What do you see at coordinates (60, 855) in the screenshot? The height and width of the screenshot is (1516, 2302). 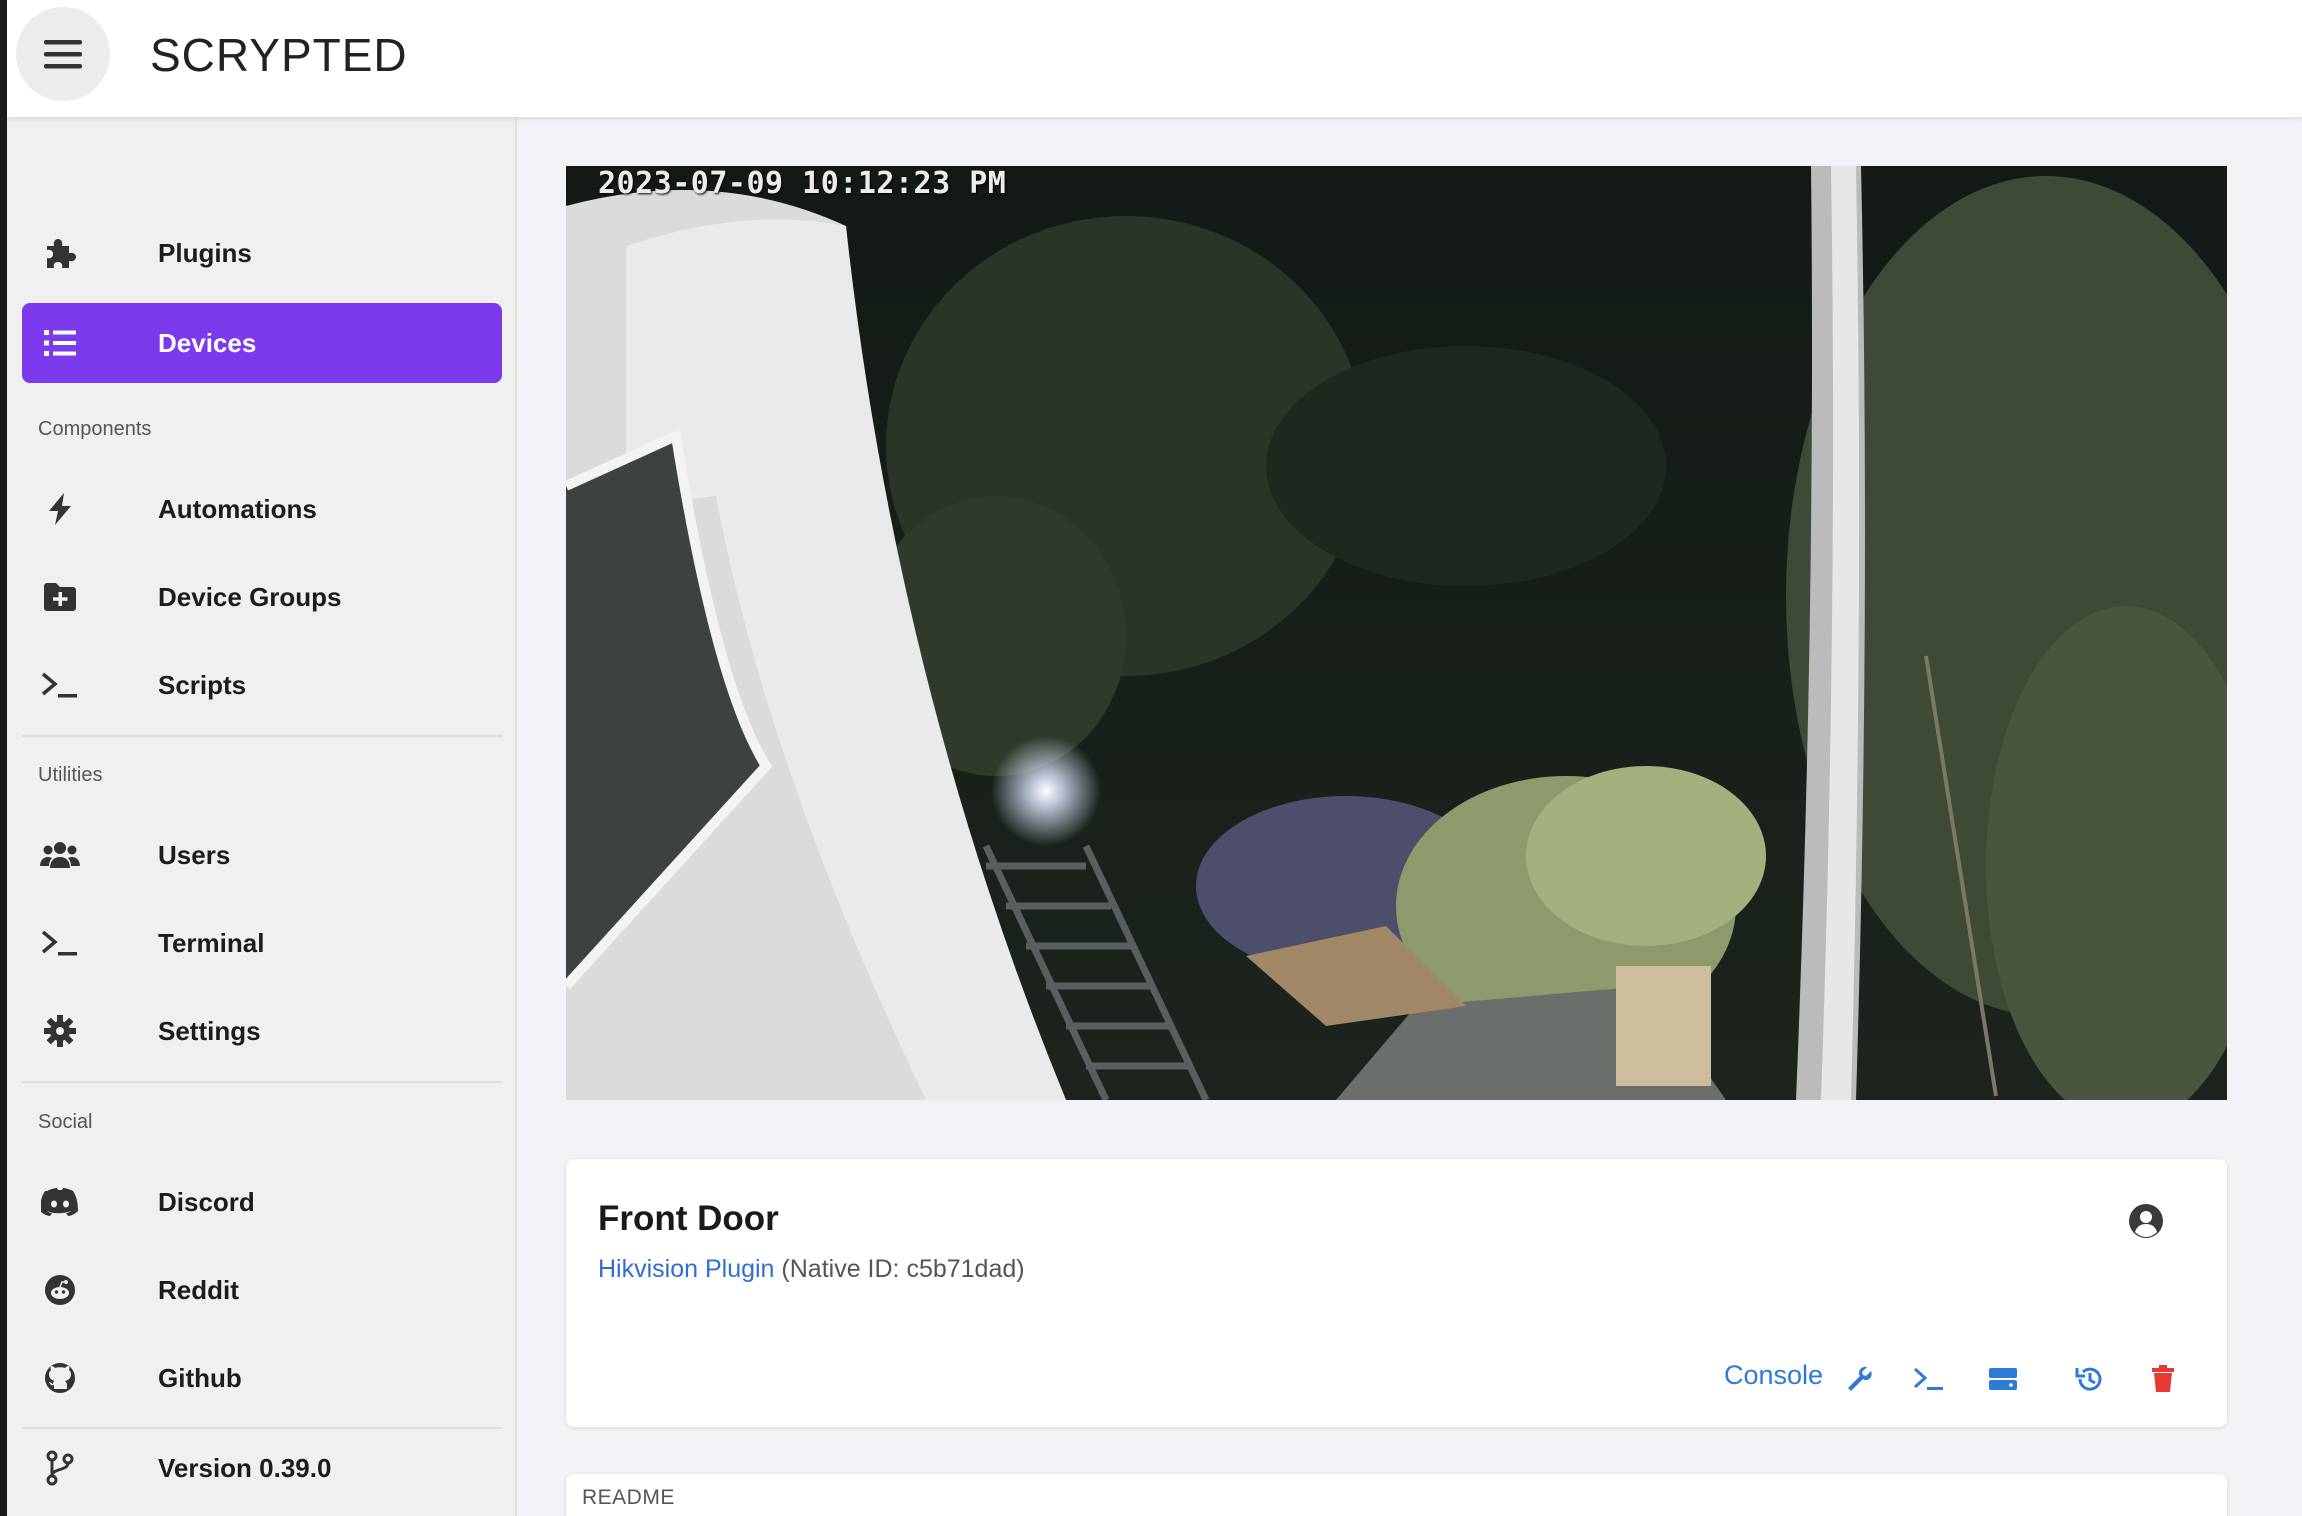 I see `users-icon` at bounding box center [60, 855].